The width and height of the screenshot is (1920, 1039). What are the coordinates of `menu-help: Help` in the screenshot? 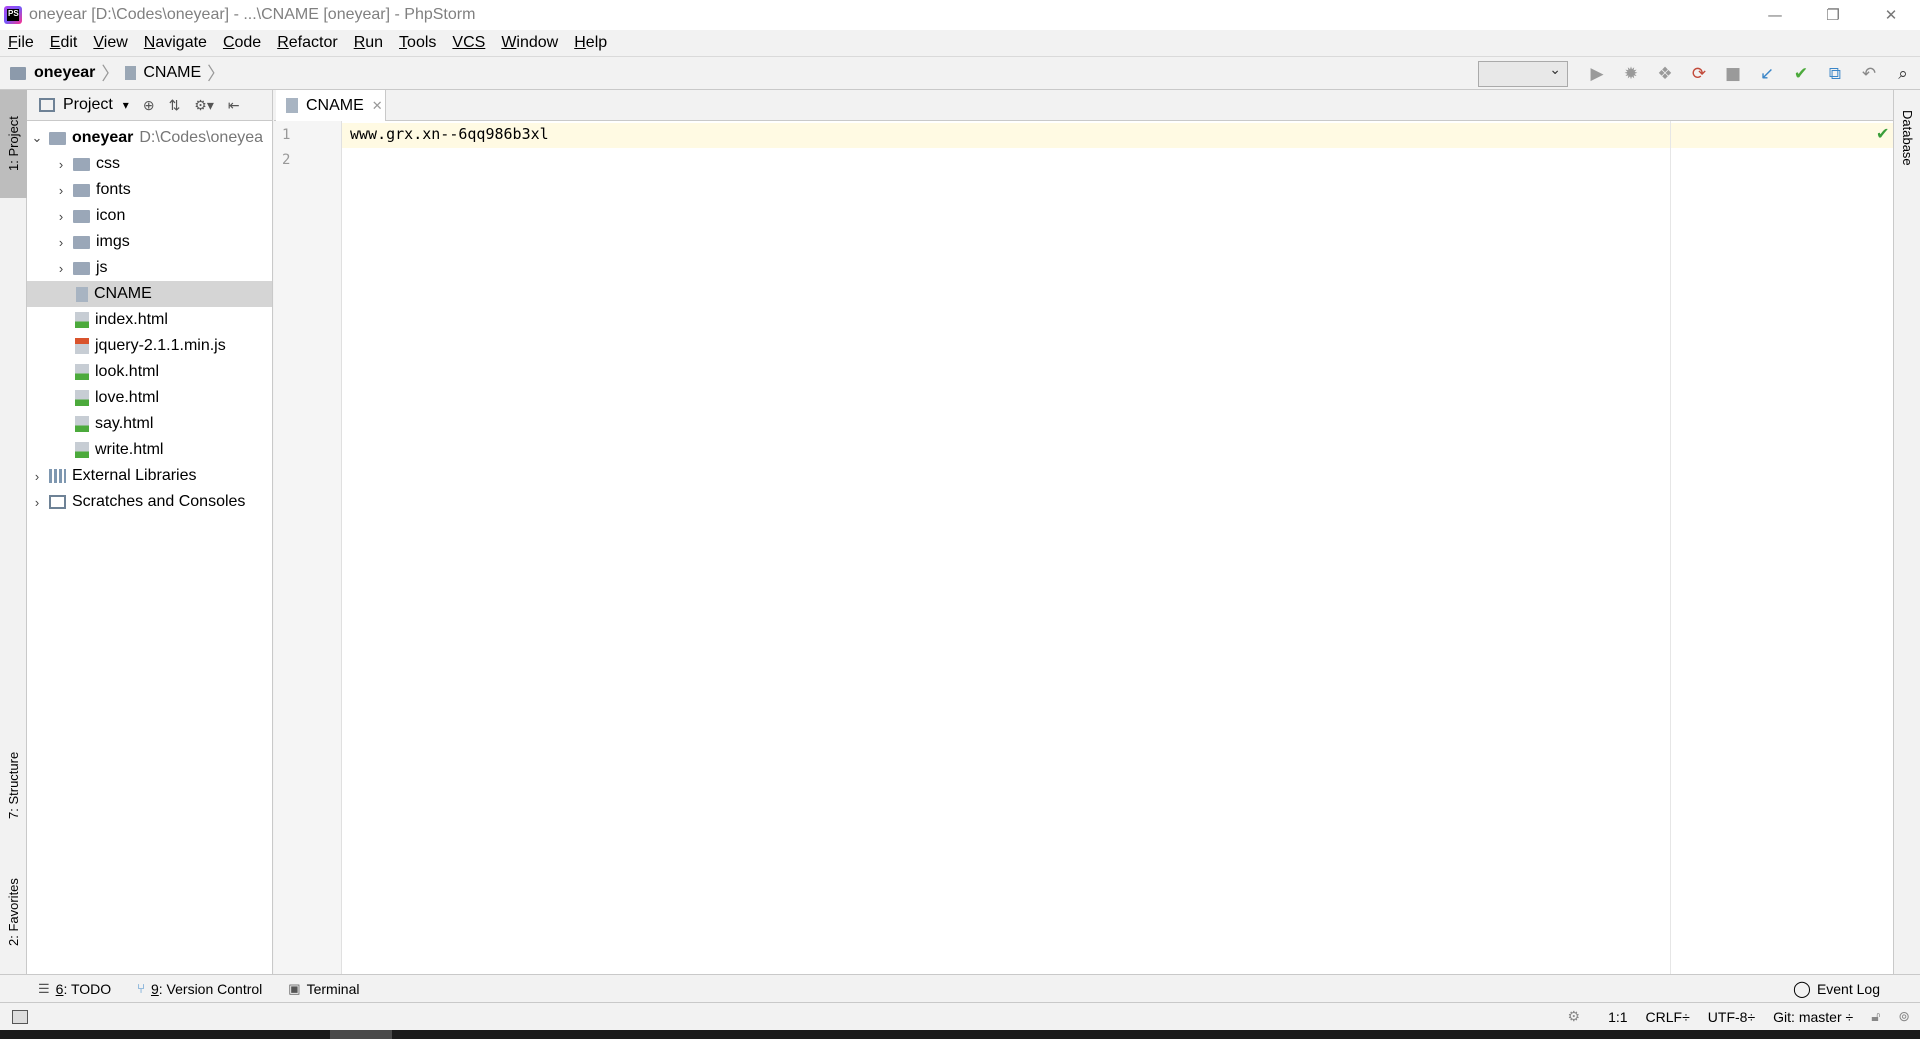 It's located at (590, 43).